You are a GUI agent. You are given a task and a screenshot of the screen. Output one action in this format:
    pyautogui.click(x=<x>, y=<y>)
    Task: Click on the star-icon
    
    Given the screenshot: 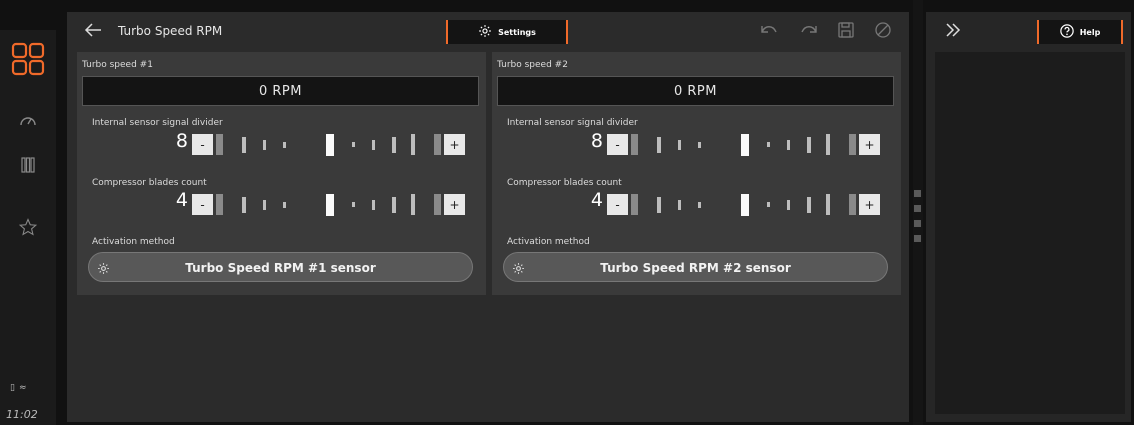 What is the action you would take?
    pyautogui.click(x=28, y=227)
    